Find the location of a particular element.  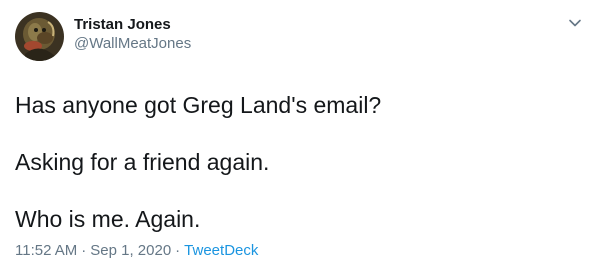

tweet-line: Asking for a friend again. is located at coordinates (142, 162).